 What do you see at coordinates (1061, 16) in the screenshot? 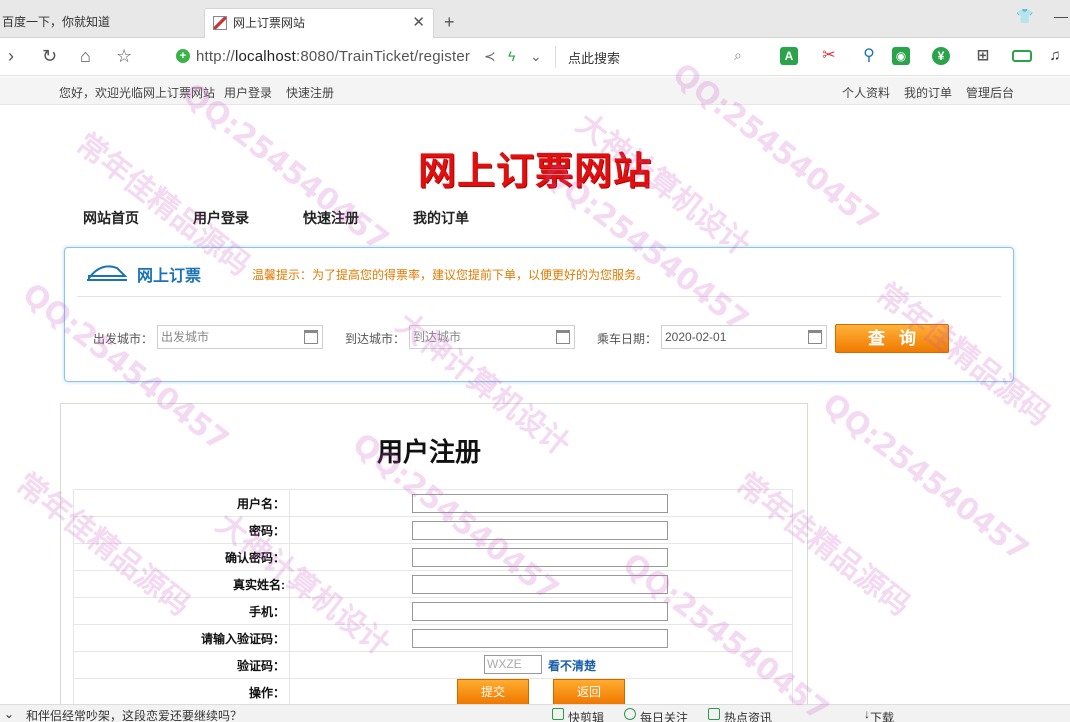
I see `minimize-icon: —` at bounding box center [1061, 16].